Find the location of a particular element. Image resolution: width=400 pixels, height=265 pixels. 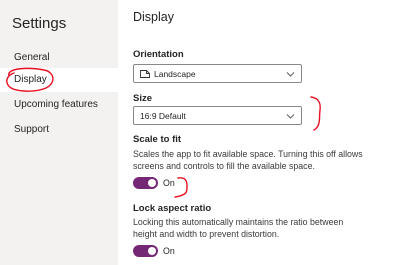

scale-to-fit-toggle-row: On is located at coordinates (154, 183).